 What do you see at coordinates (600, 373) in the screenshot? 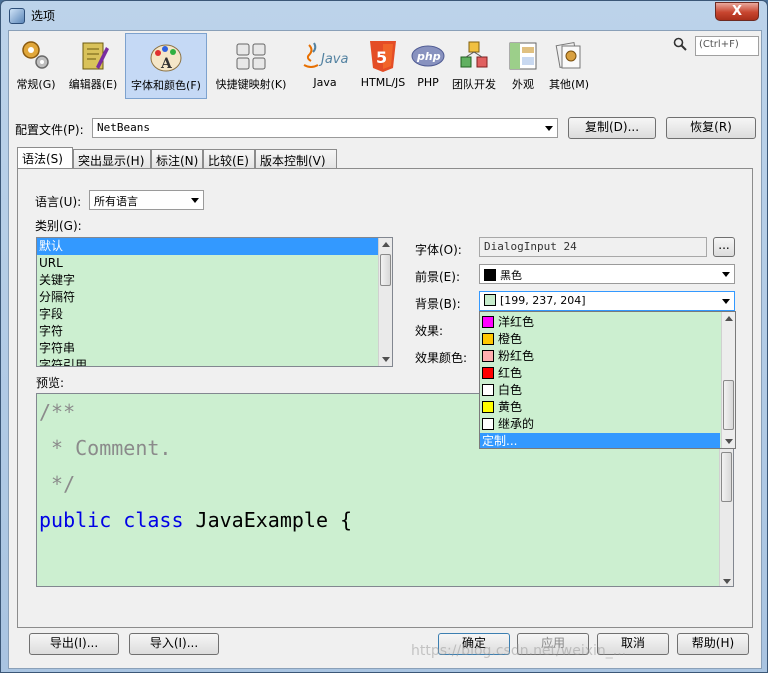
I see `dropdown-option: 红色` at bounding box center [600, 373].